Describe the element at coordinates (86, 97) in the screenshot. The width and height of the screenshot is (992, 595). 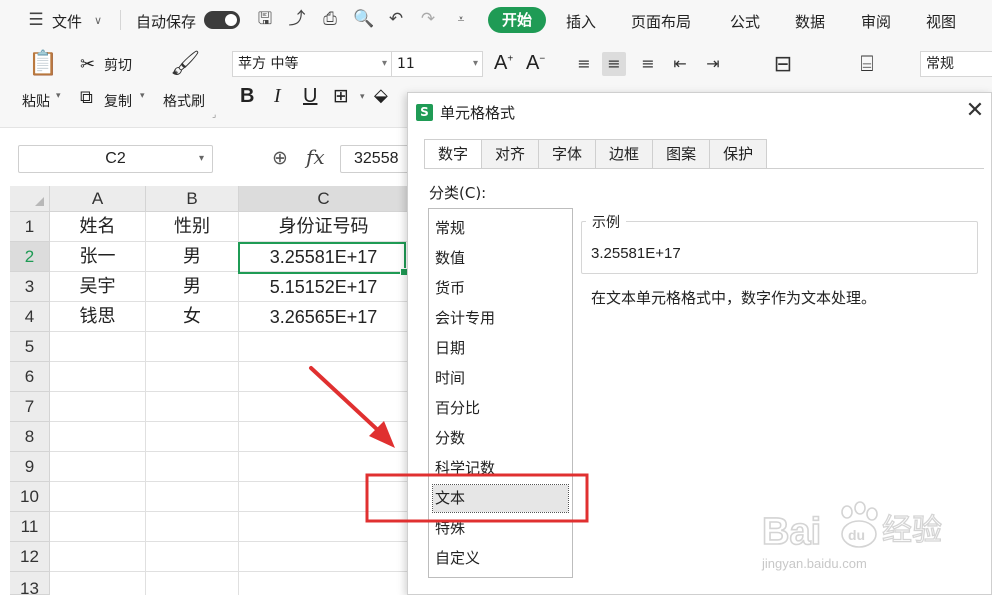
I see `copy-icon: ⧉` at that location.